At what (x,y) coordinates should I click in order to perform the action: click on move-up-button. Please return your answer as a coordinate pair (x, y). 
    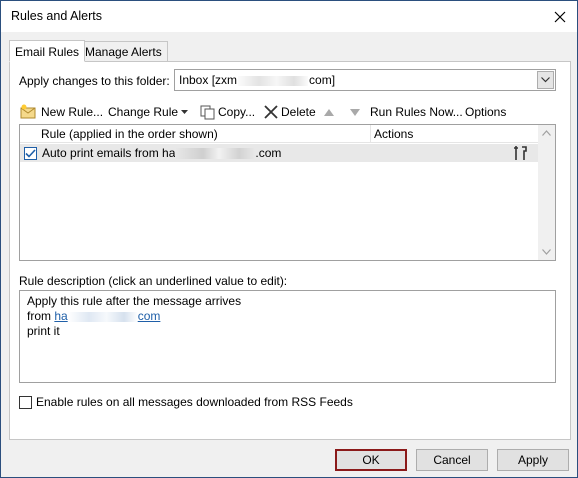
    Looking at the image, I should click on (329, 112).